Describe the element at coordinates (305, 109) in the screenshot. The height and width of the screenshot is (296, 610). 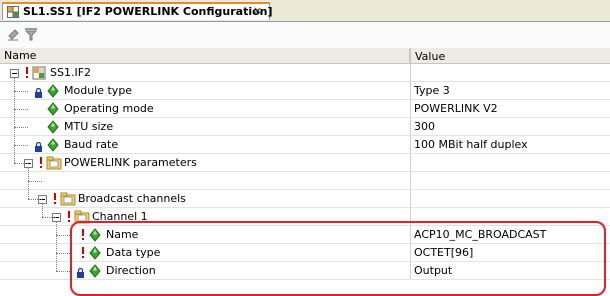
I see `tree-row: Operating mode POWERLINK V2` at that location.